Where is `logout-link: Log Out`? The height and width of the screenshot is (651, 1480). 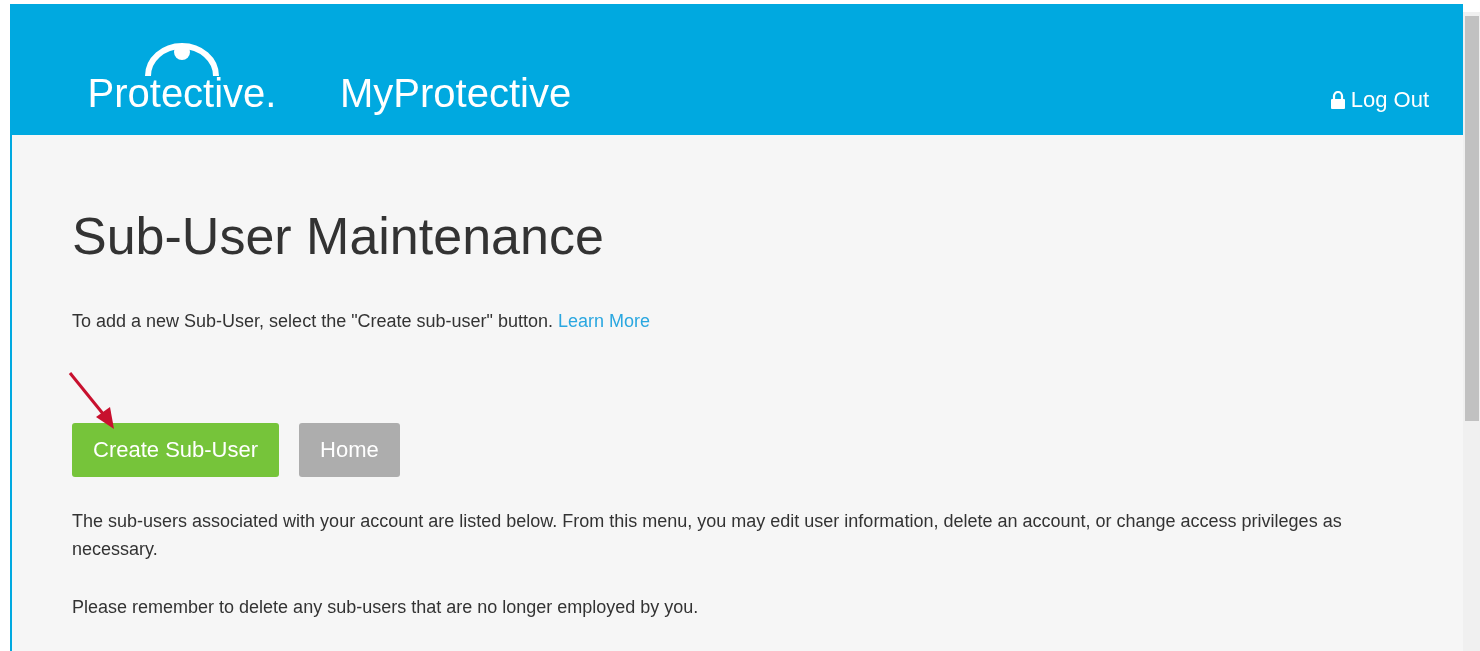 logout-link: Log Out is located at coordinates (1379, 99).